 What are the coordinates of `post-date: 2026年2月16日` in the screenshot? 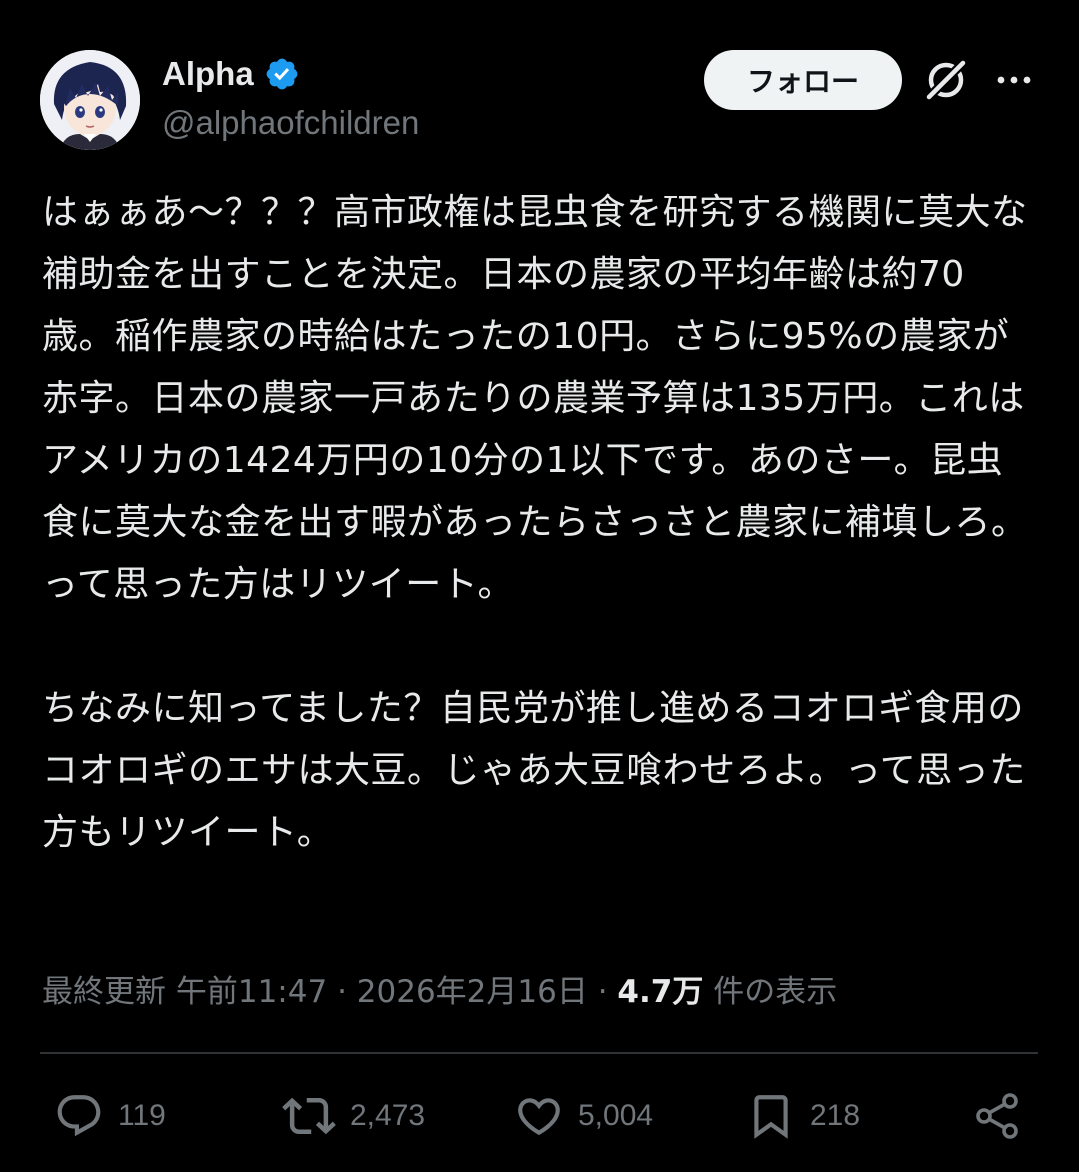 It's located at (472, 992).